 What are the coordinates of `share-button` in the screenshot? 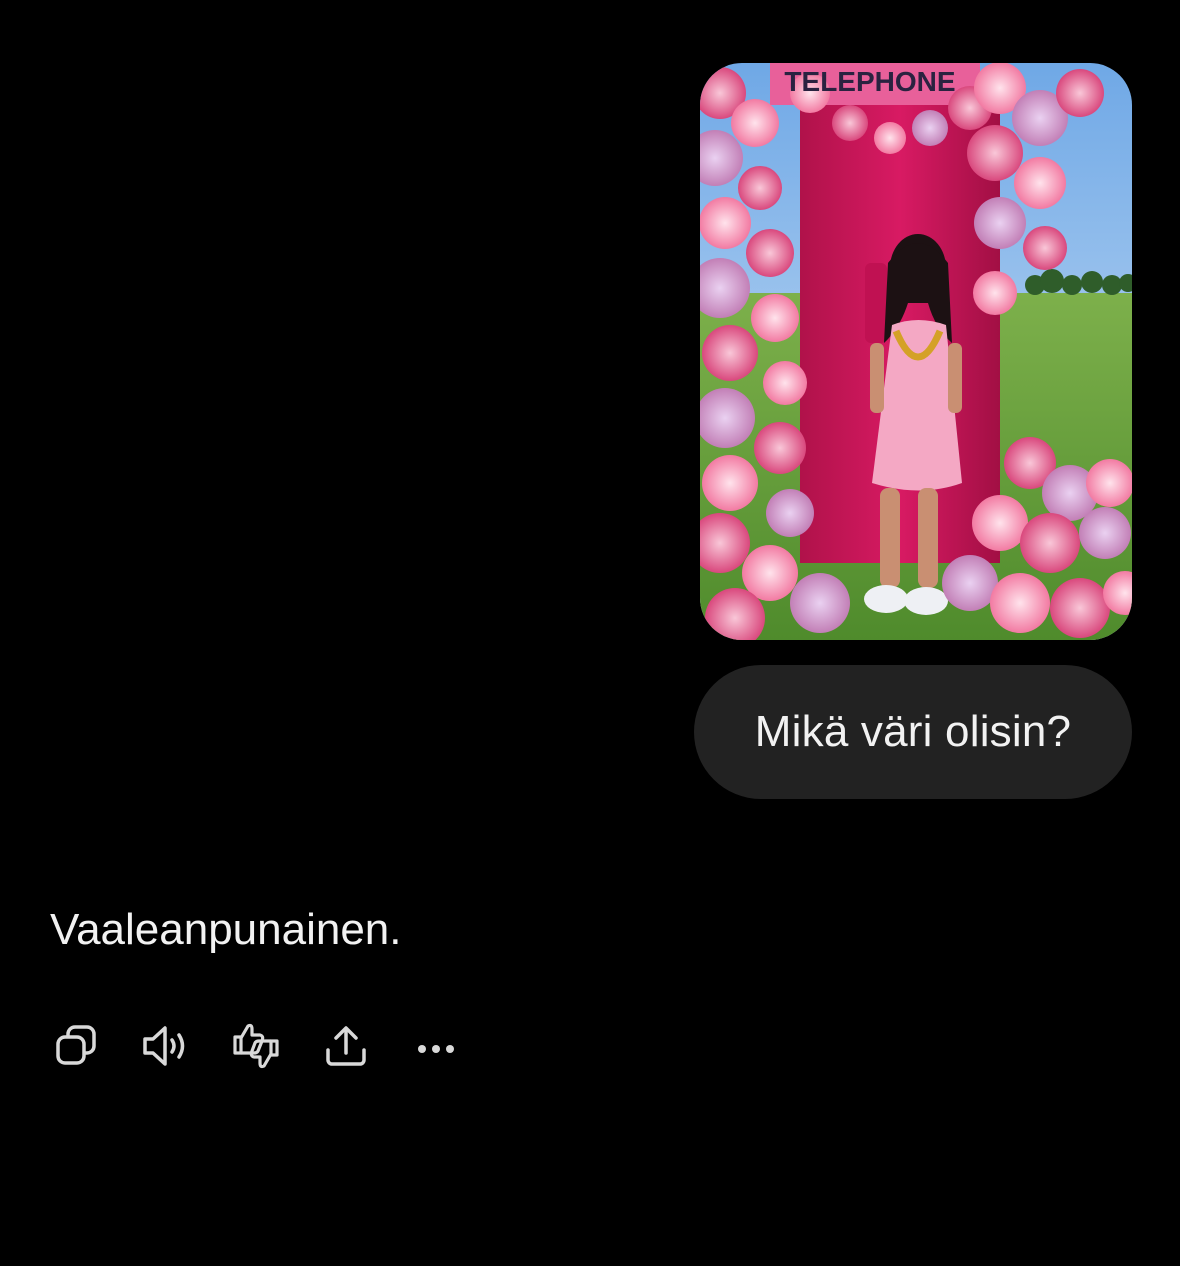 It's located at (346, 1046).